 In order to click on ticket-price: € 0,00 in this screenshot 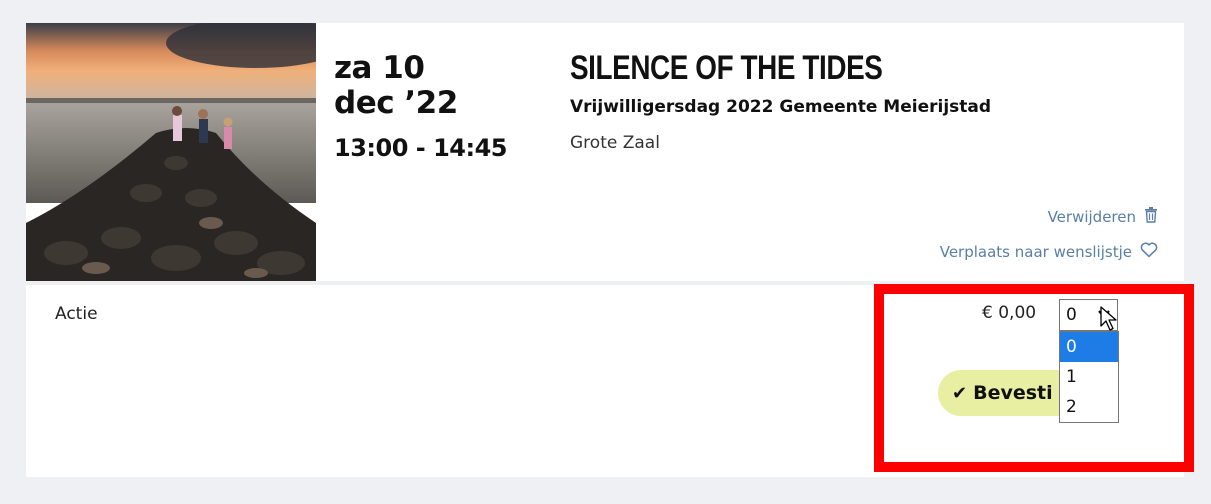, I will do `click(1009, 313)`.